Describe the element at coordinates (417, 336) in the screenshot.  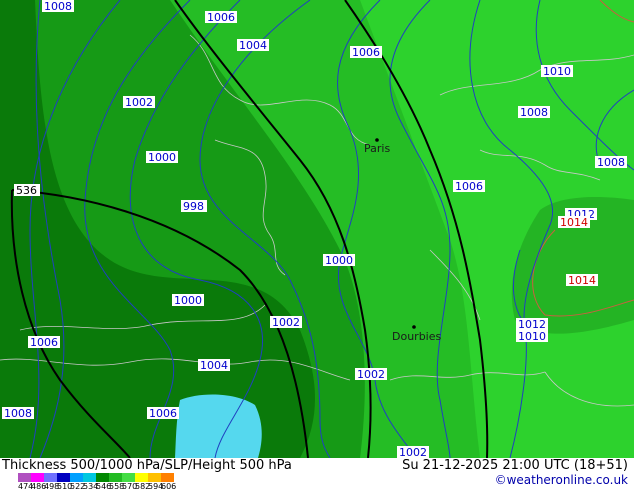
I see `city-label: Dourbies` at that location.